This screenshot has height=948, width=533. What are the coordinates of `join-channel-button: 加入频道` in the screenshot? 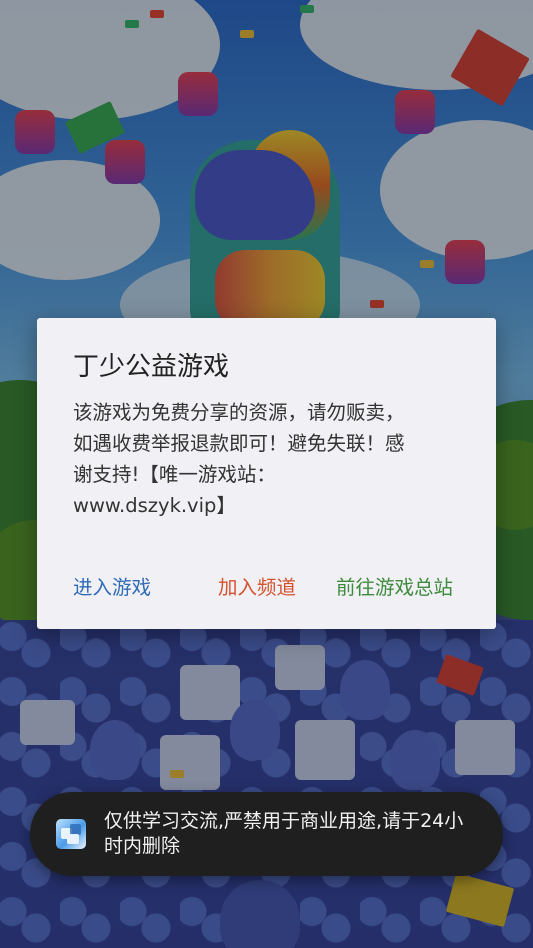 It's located at (257, 588).